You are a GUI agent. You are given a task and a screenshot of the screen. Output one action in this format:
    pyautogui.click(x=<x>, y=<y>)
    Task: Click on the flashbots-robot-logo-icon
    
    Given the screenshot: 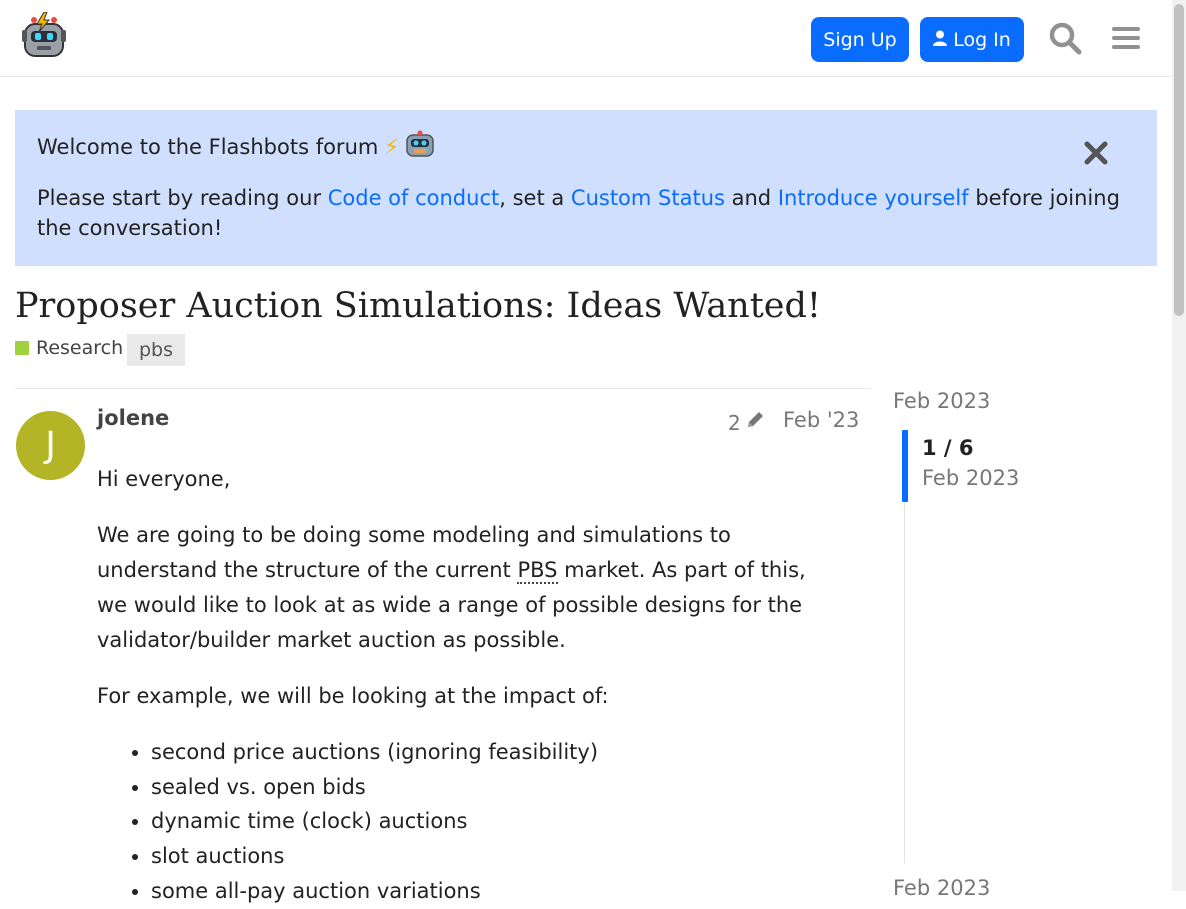 What is the action you would take?
    pyautogui.click(x=44, y=35)
    